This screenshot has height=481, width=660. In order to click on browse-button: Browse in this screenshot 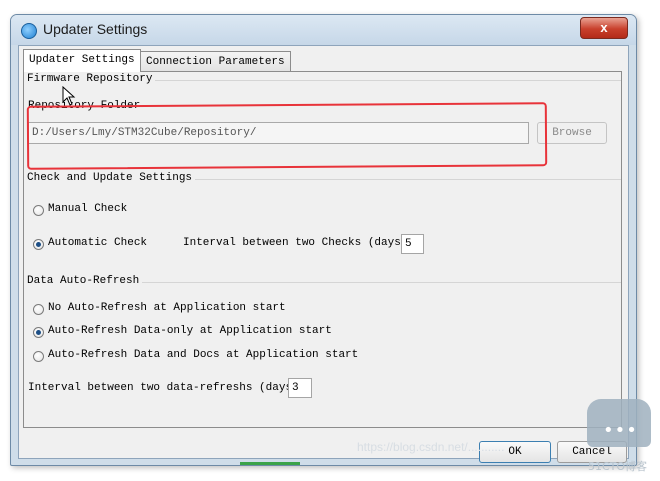, I will do `click(572, 133)`.